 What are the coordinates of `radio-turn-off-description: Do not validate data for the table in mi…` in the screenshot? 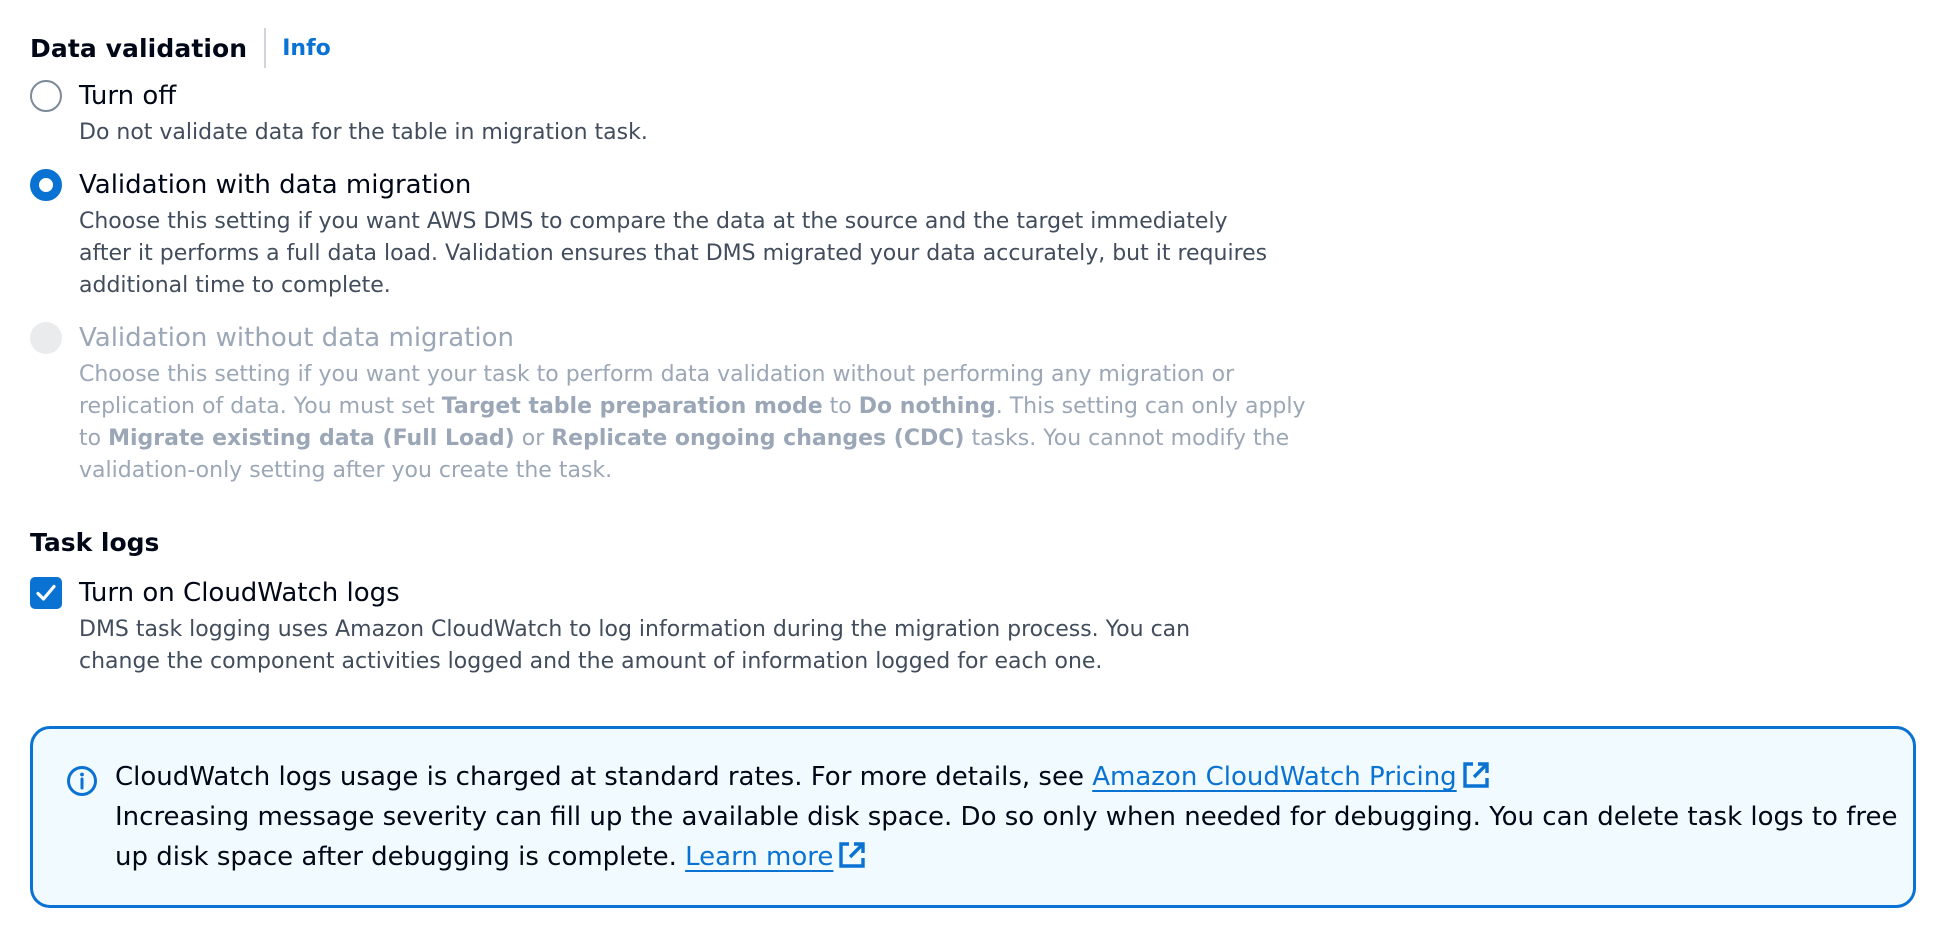 It's located at (363, 132).